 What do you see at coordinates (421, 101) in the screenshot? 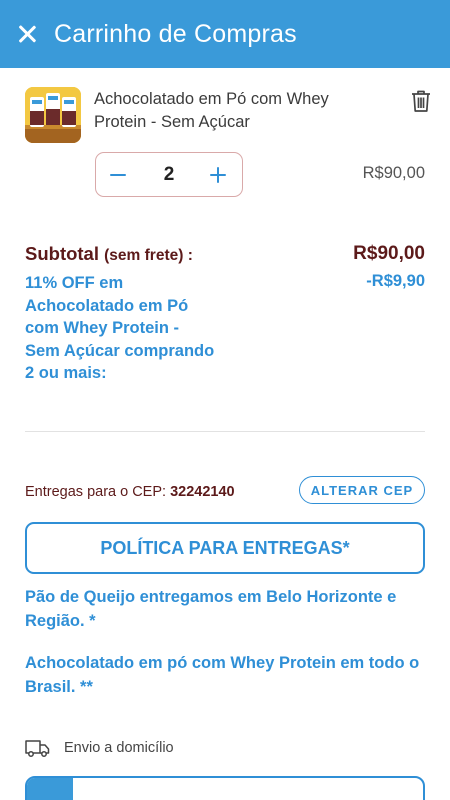
I see `trash-icon` at bounding box center [421, 101].